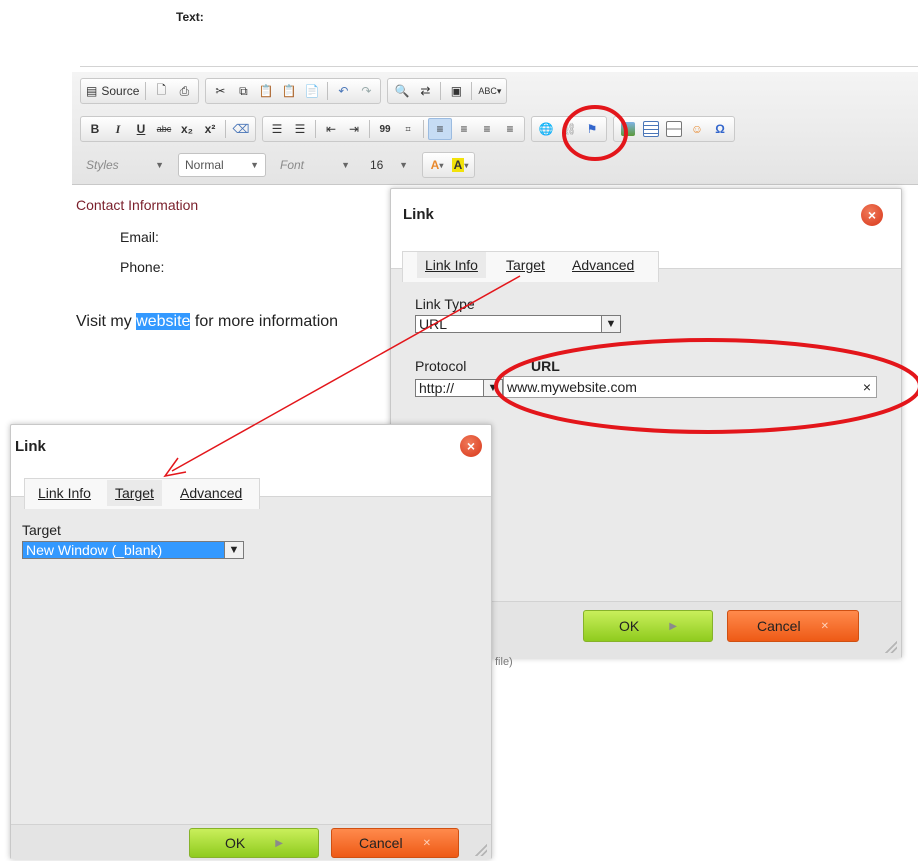  Describe the element at coordinates (690, 387) in the screenshot. I see `url-input: www.mywebsite.com ×` at that location.